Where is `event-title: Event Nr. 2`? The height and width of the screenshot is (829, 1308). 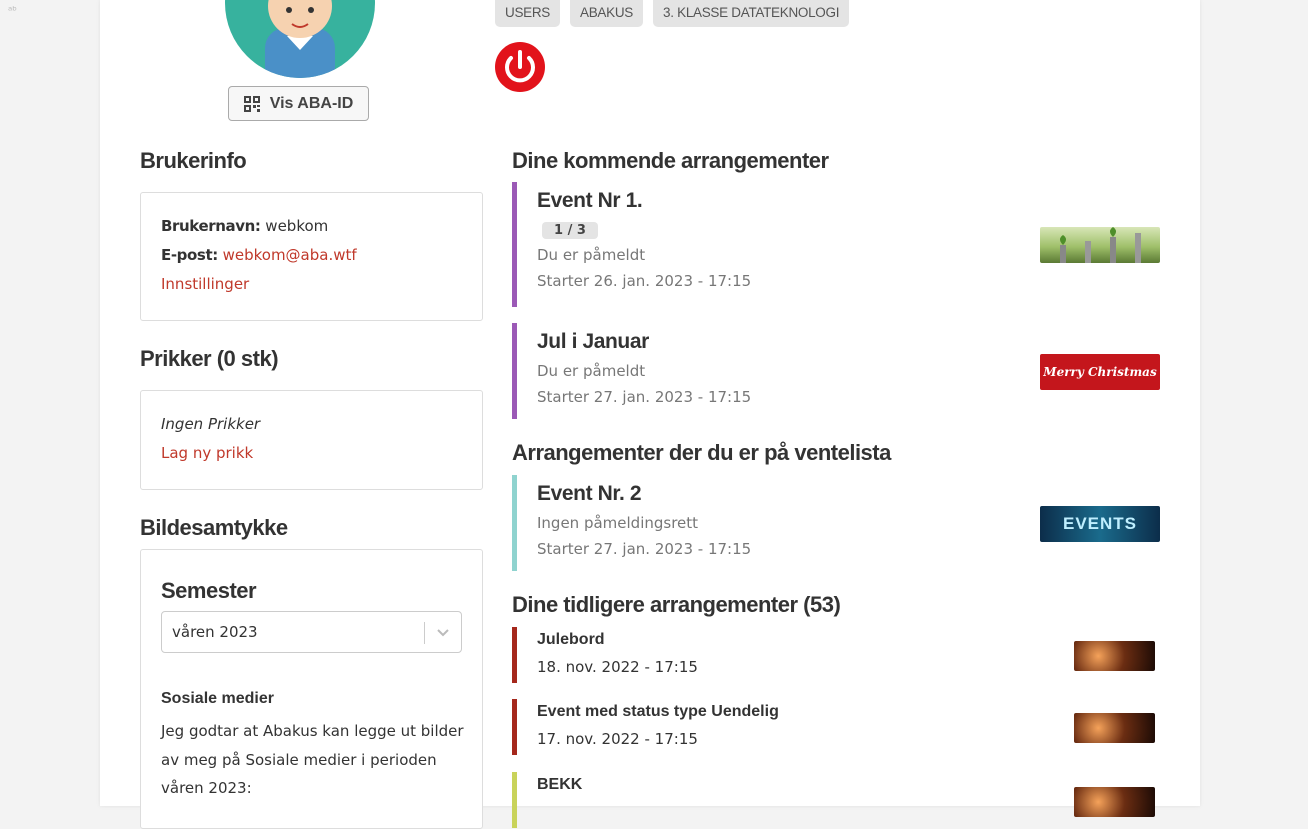 event-title: Event Nr. 2 is located at coordinates (848, 494).